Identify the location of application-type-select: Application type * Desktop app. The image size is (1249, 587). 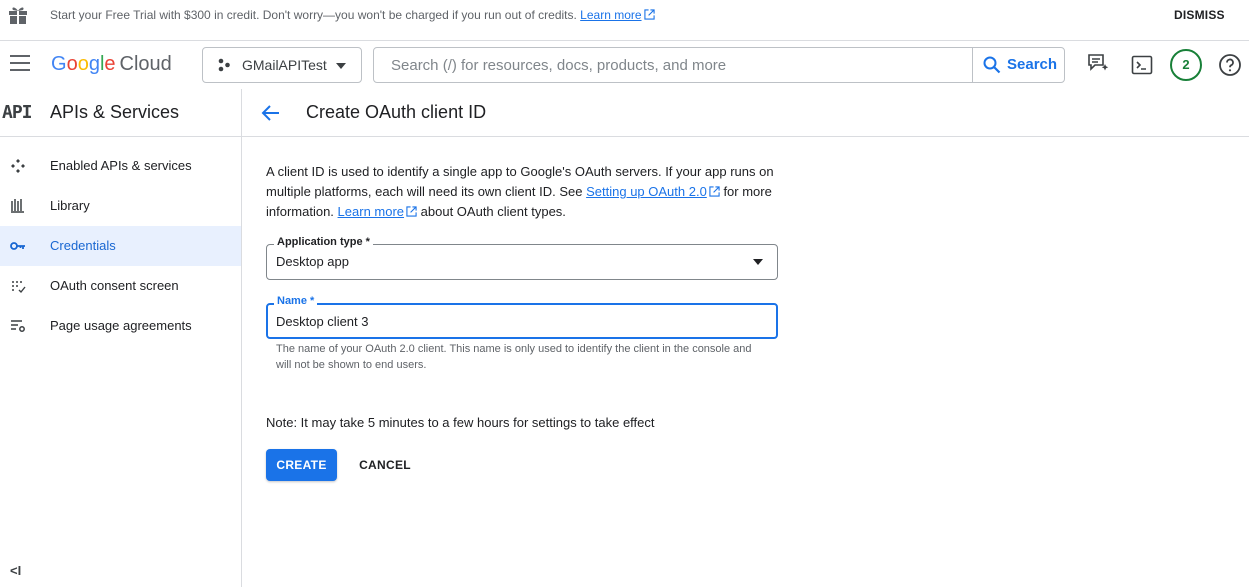
(522, 258).